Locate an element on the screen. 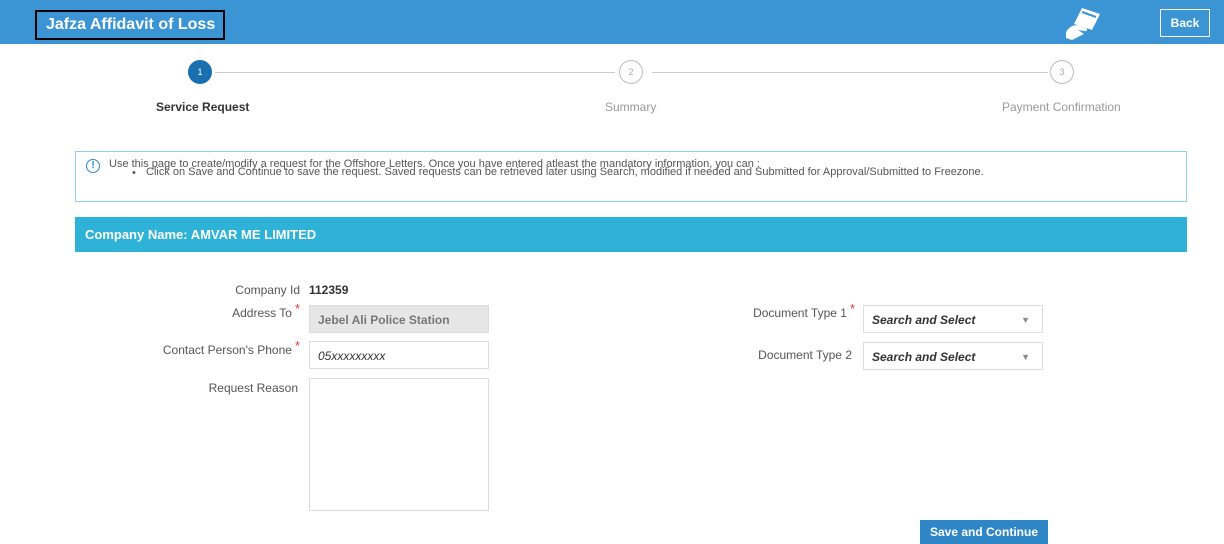 Image resolution: width=1224 pixels, height=544 pixels. hand-card-icon is located at coordinates (1083, 24).